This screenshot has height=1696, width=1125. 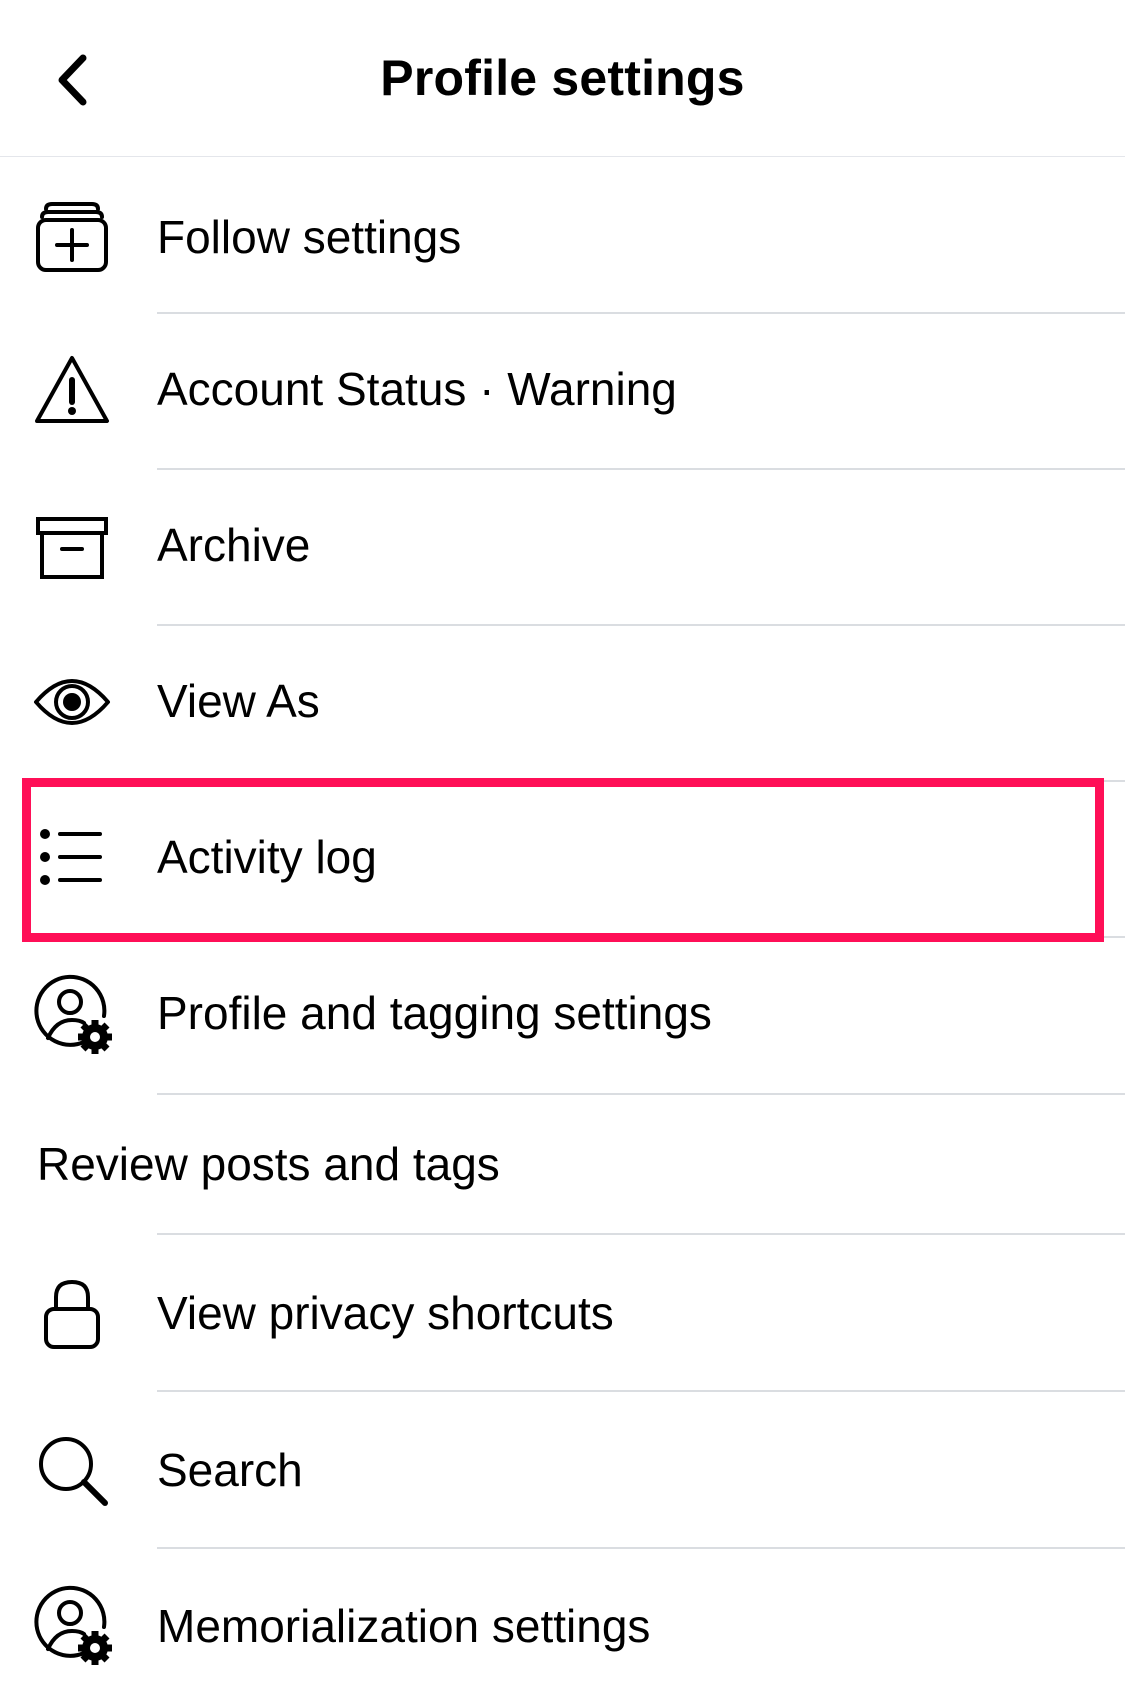 I want to click on menu-item-label: Activity log, so click(x=267, y=857).